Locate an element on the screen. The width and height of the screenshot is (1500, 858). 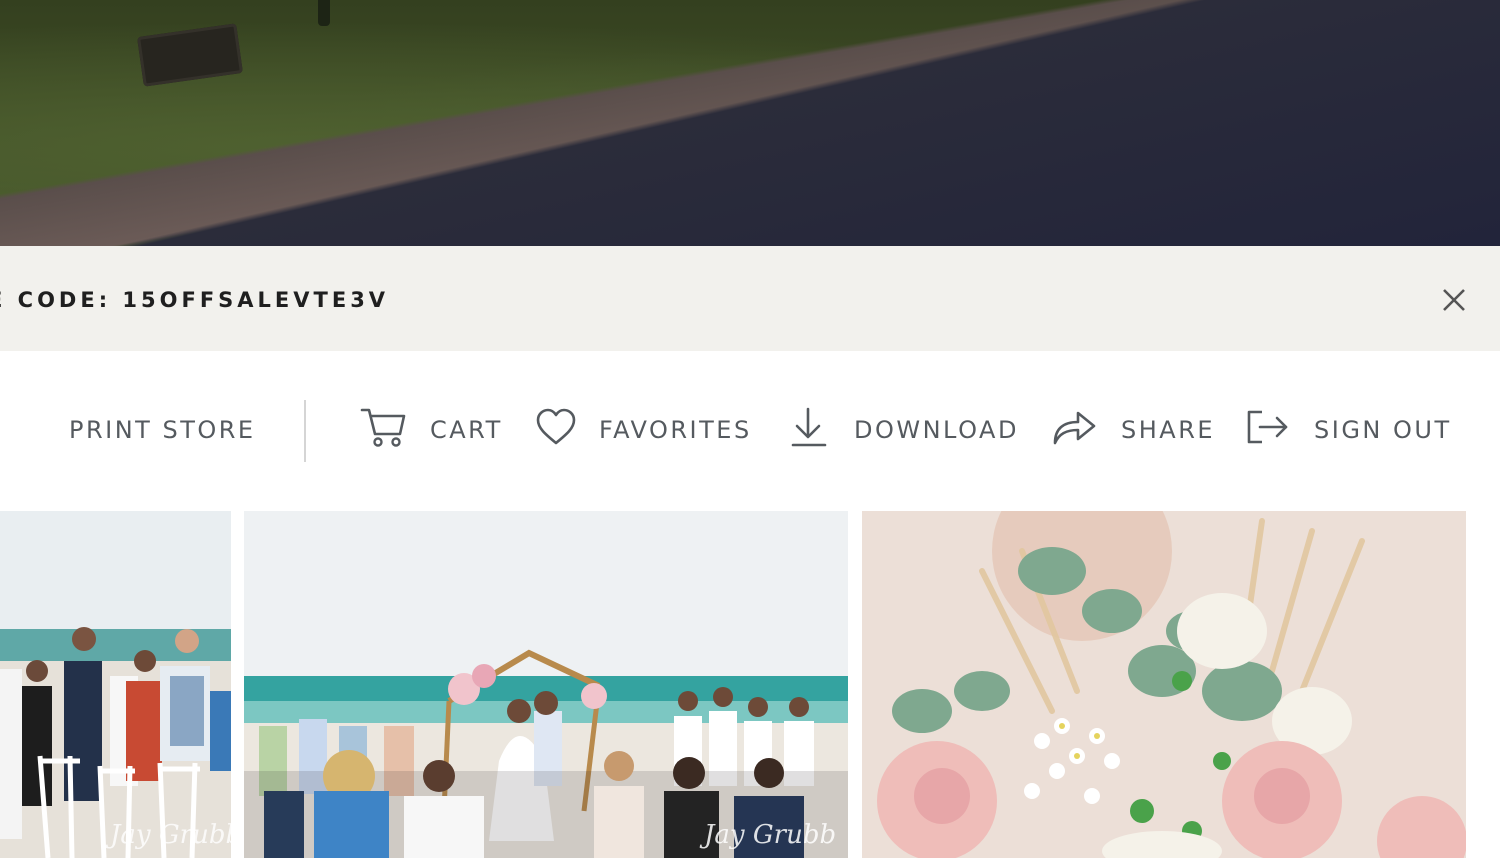
sign-out-label: SIGN OUT is located at coordinates (1383, 430).